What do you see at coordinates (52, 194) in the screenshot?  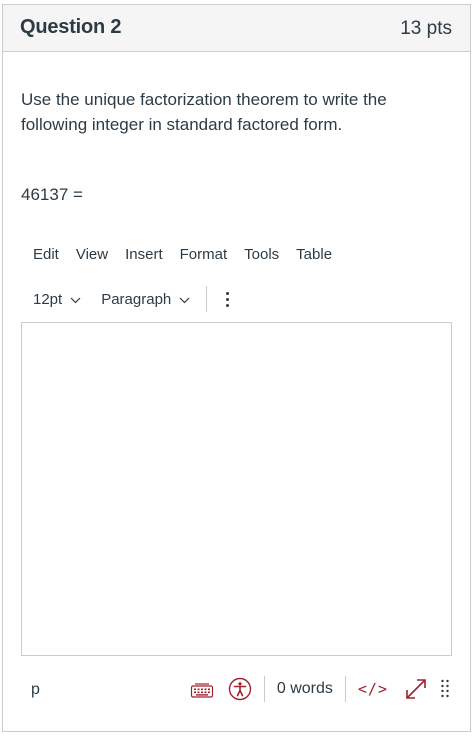 I see `question-equation: 46137 =` at bounding box center [52, 194].